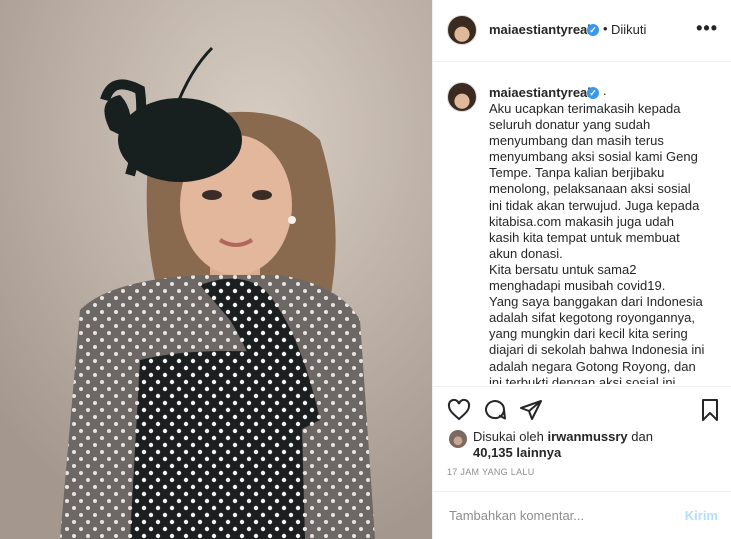 The image size is (731, 539). Describe the element at coordinates (710, 410) in the screenshot. I see `bookmark-icon` at that location.